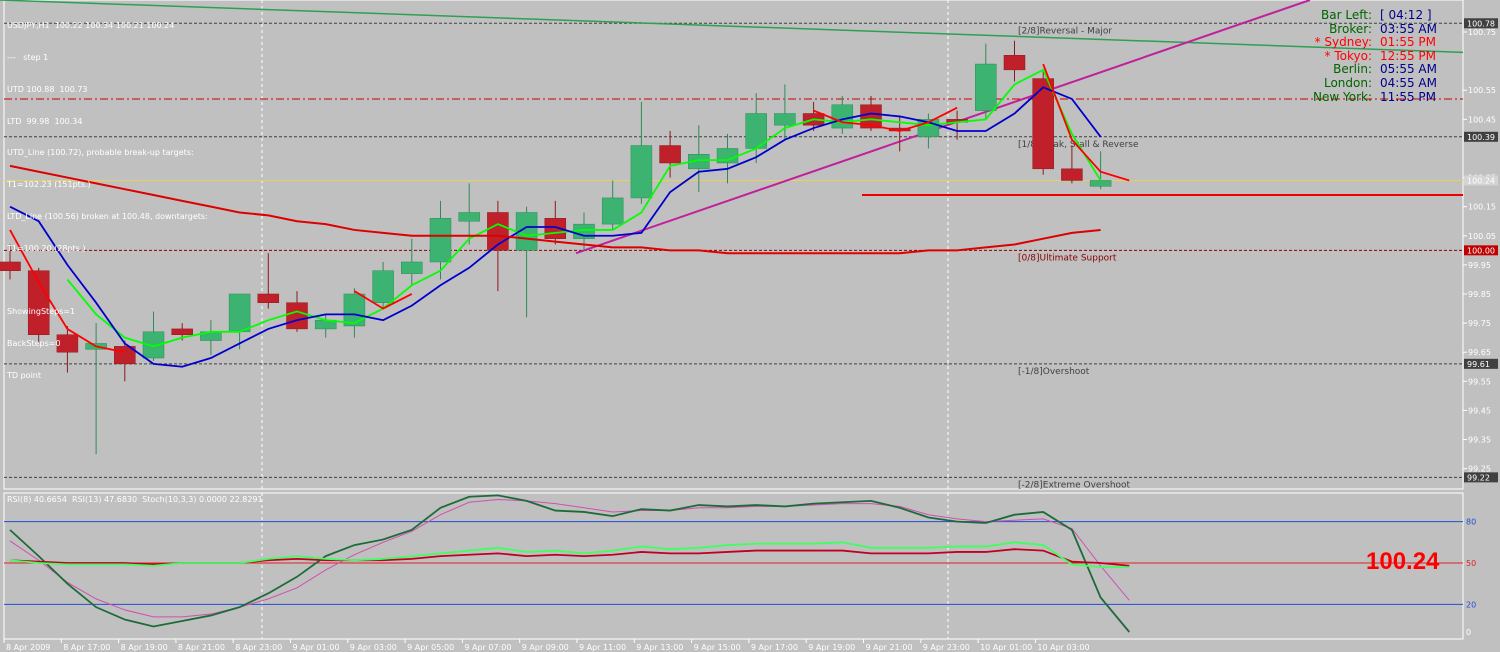  Describe the element at coordinates (45, 121) in the screenshot. I see `info-line: LTD 99.98 100.34` at that location.